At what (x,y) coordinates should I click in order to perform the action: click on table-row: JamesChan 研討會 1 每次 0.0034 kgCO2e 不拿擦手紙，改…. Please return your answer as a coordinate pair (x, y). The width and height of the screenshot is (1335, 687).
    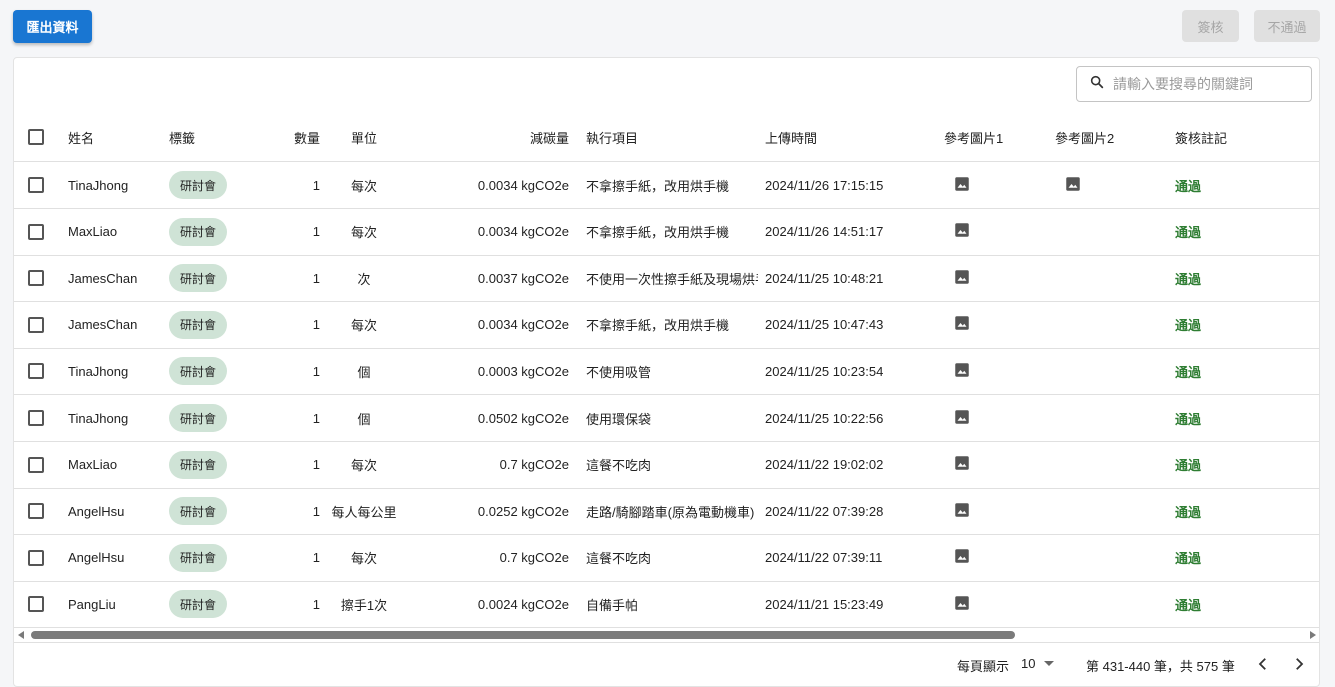
    Looking at the image, I should click on (666, 325).